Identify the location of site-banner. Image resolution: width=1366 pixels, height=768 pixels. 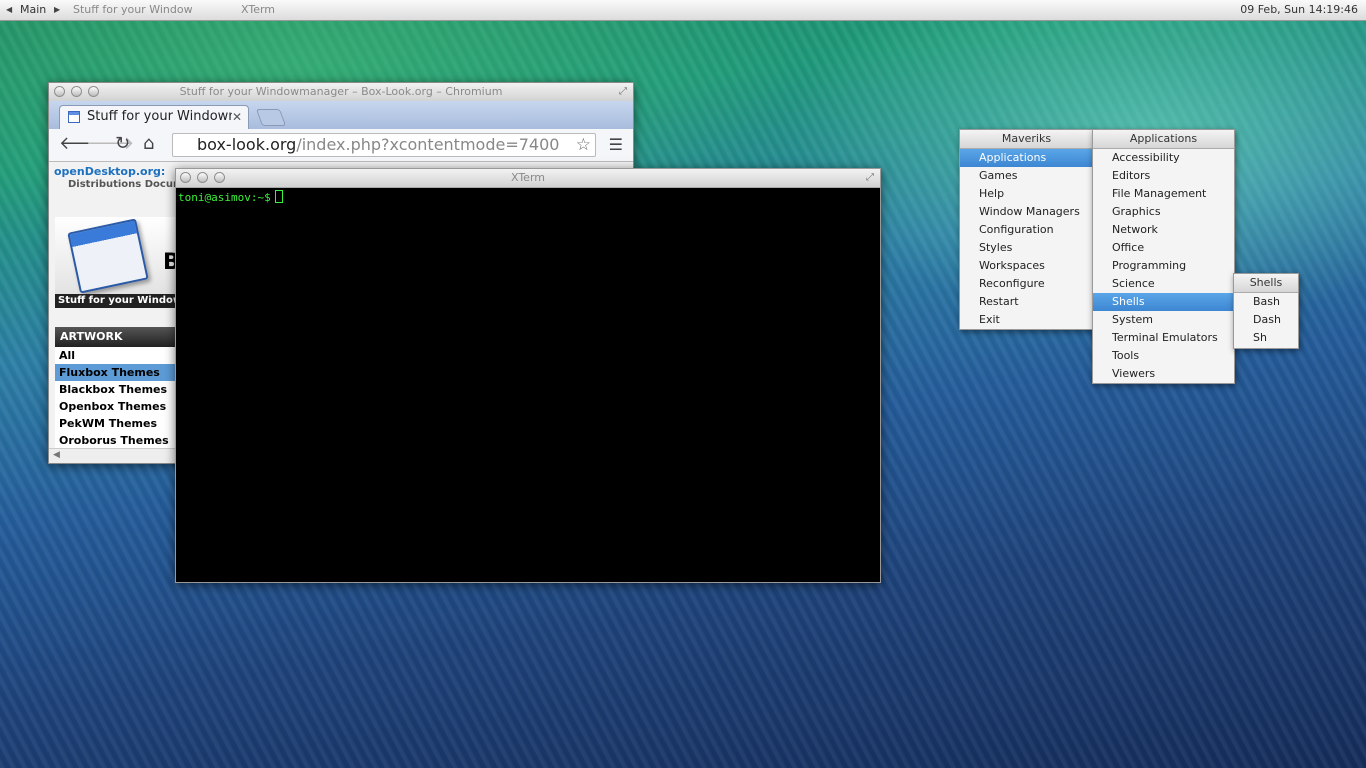
(117, 259).